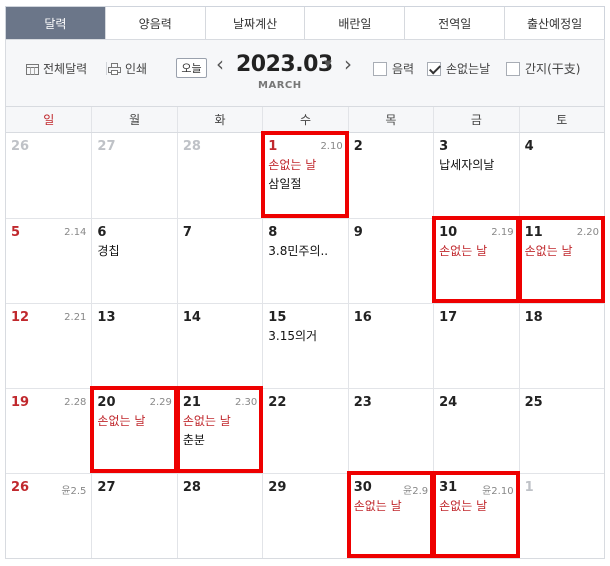 The image size is (610, 566). Describe the element at coordinates (219, 430) in the screenshot. I see `day-cell: 21 2.30 손없는 날 춘분` at that location.